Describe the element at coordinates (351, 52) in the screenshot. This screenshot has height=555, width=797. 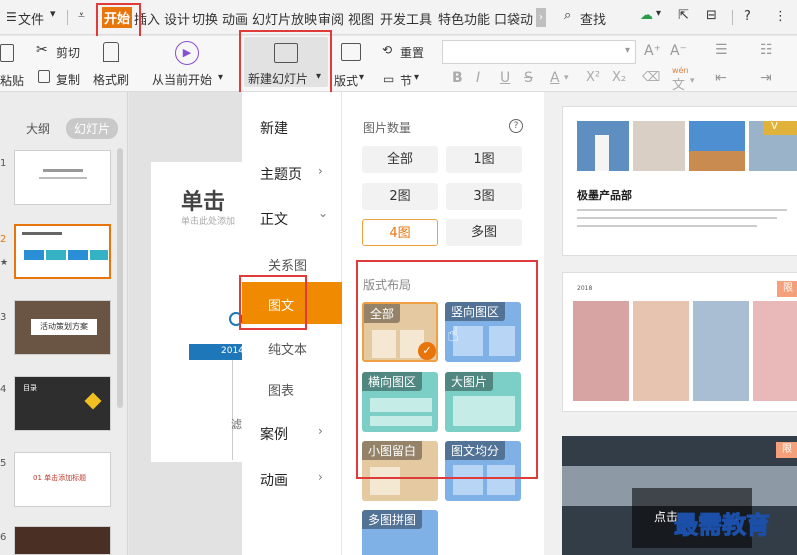
I see `layout-icon` at that location.